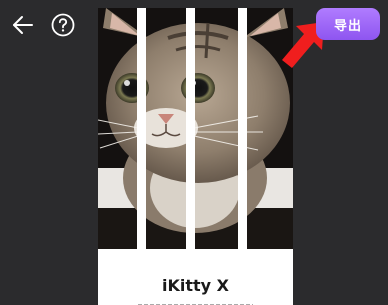 The height and width of the screenshot is (305, 388). I want to click on help-button, so click(63, 25).